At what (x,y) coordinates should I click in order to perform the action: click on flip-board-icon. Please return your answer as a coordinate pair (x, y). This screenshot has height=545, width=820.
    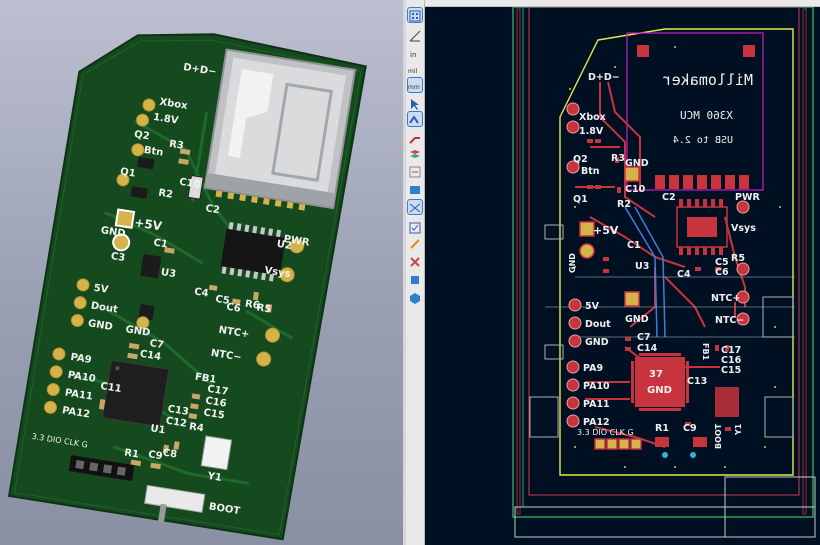
    Looking at the image, I should click on (415, 261).